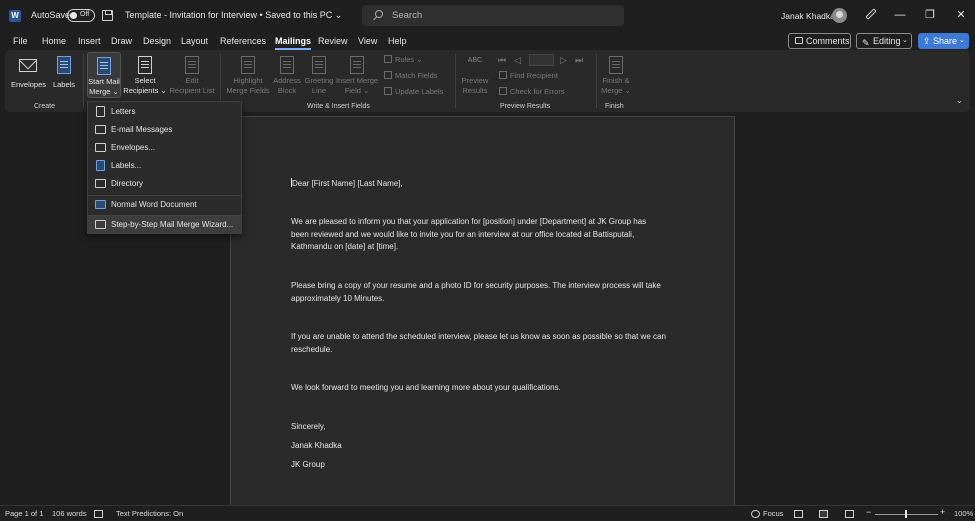 The image size is (975, 521). What do you see at coordinates (541, 60) in the screenshot?
I see `record-number-input` at bounding box center [541, 60].